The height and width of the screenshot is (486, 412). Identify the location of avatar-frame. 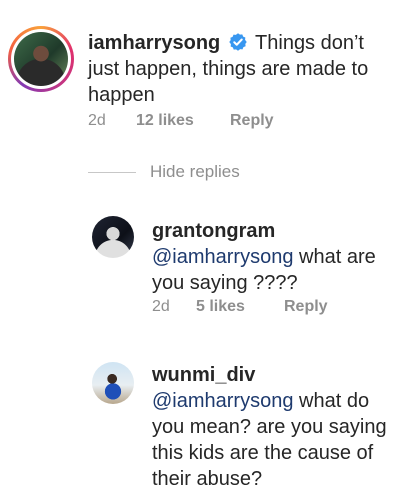
(41, 59).